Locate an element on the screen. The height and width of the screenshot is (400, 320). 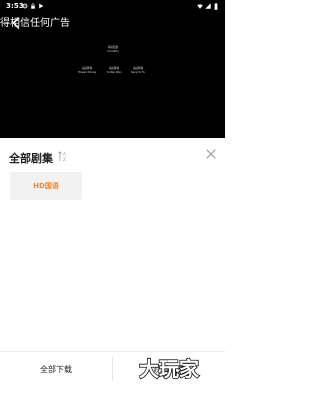
episode-chip: HD国语 is located at coordinates (46, 186).